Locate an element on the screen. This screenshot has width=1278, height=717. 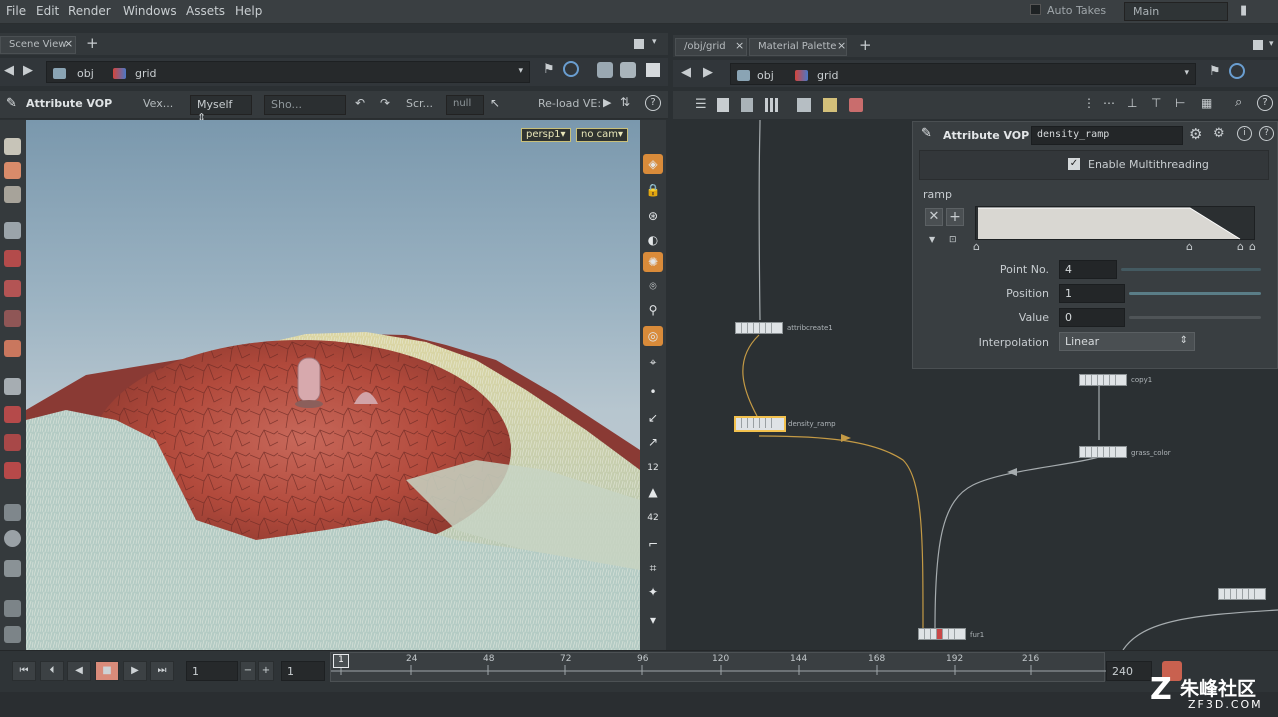
prim-number-icon: 42 is located at coordinates (653, 518).